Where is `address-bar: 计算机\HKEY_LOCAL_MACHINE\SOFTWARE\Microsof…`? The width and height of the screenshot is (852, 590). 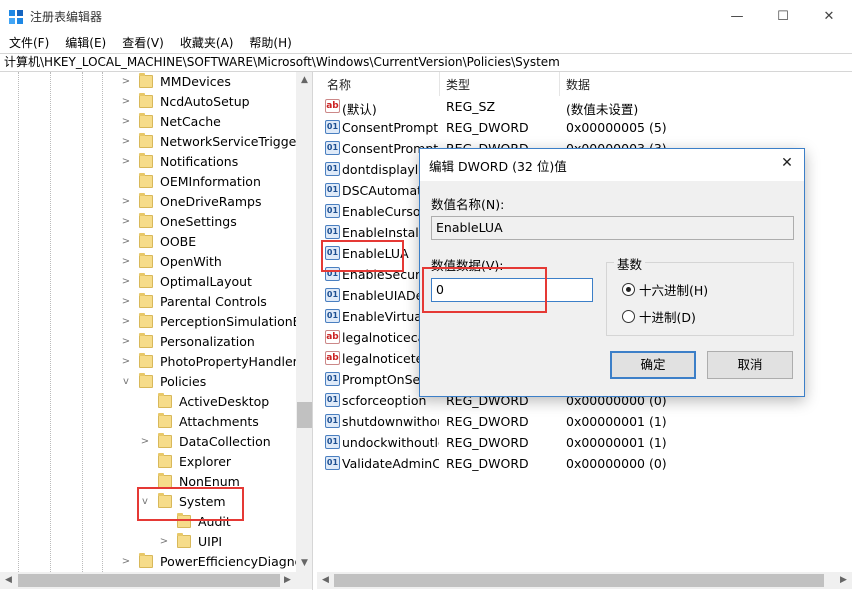 address-bar: 计算机\HKEY_LOCAL_MACHINE\SOFTWARE\Microsof… is located at coordinates (426, 62).